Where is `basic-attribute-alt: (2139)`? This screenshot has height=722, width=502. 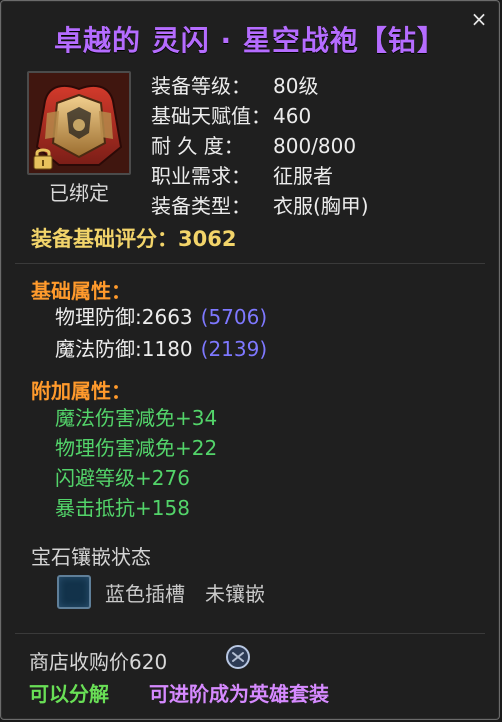 basic-attribute-alt: (2139) is located at coordinates (234, 349).